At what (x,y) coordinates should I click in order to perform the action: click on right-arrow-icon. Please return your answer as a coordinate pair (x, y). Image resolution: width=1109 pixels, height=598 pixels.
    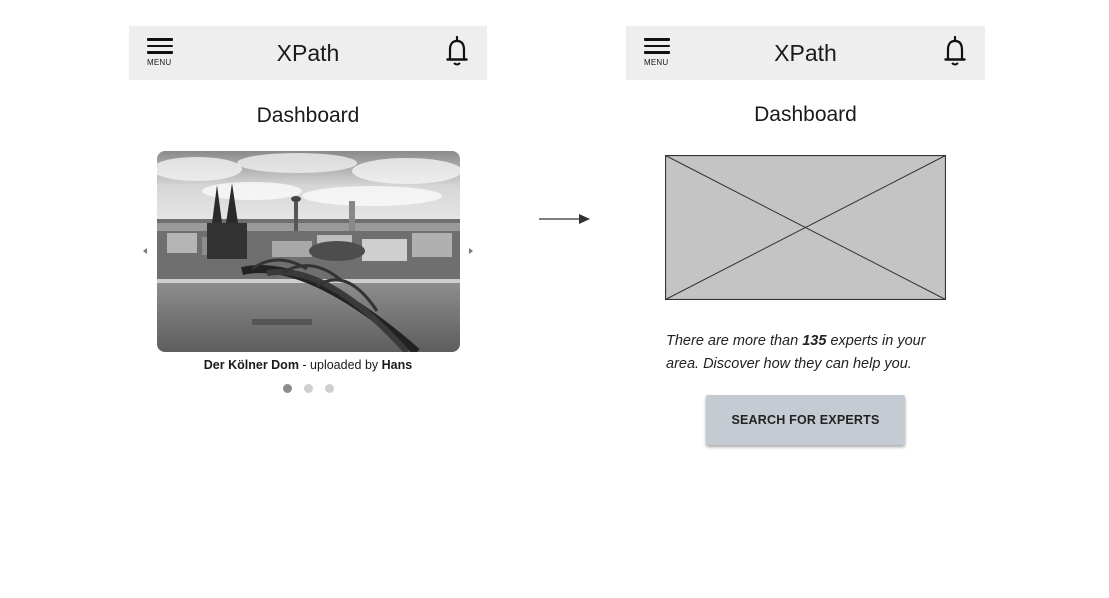
    Looking at the image, I should click on (564, 219).